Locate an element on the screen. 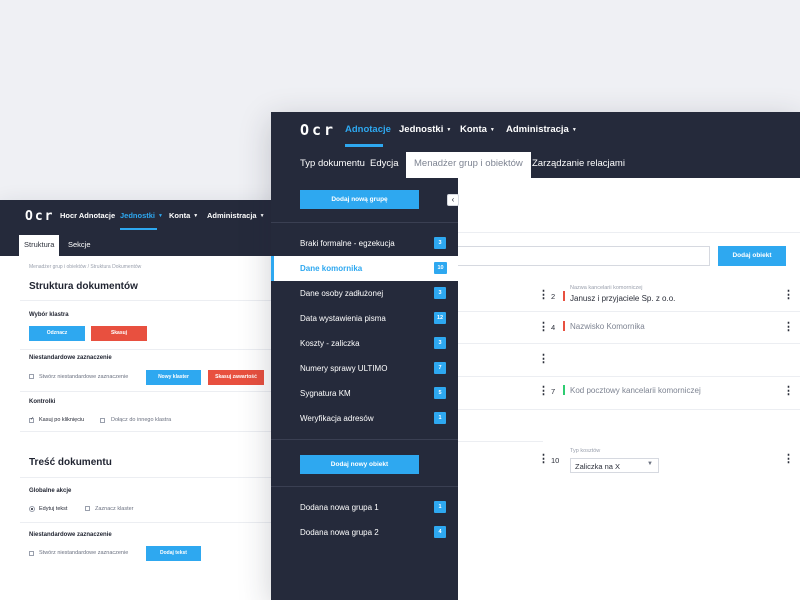 The image size is (800, 600). attach-cluster-checkbox is located at coordinates (102, 420).